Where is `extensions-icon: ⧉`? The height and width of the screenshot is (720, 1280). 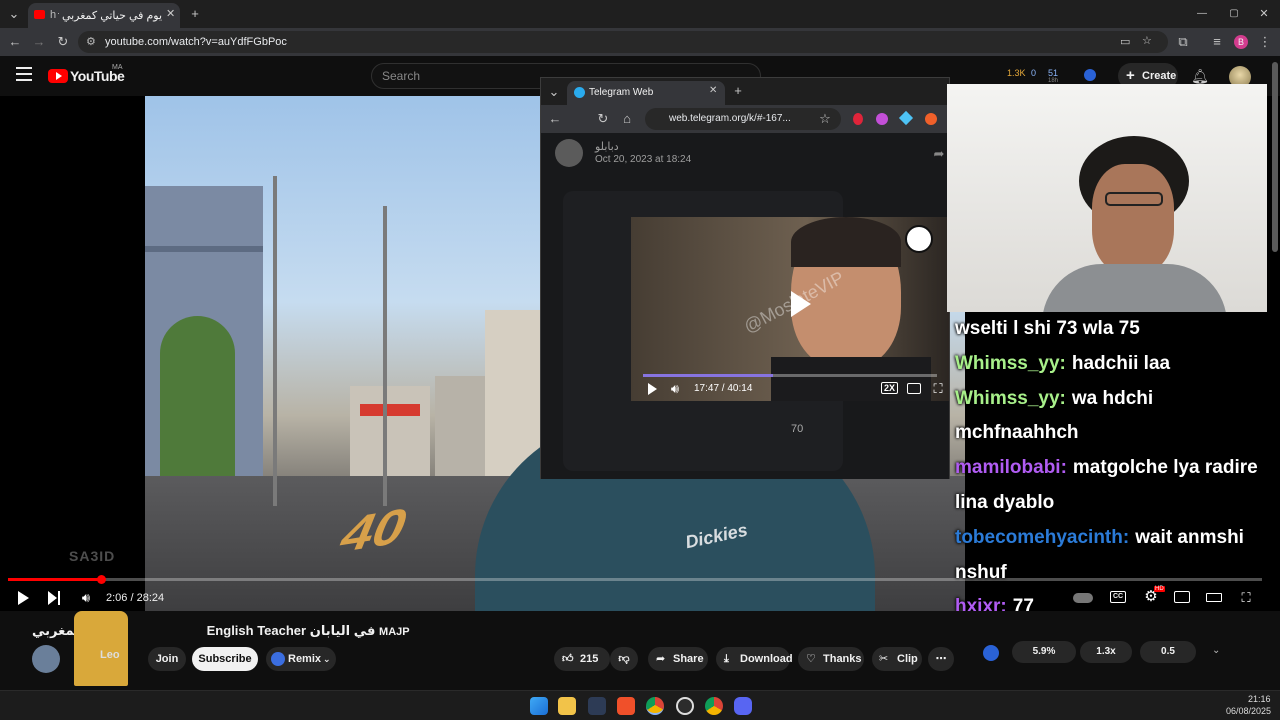
extensions-icon: ⧉ is located at coordinates (1183, 42).